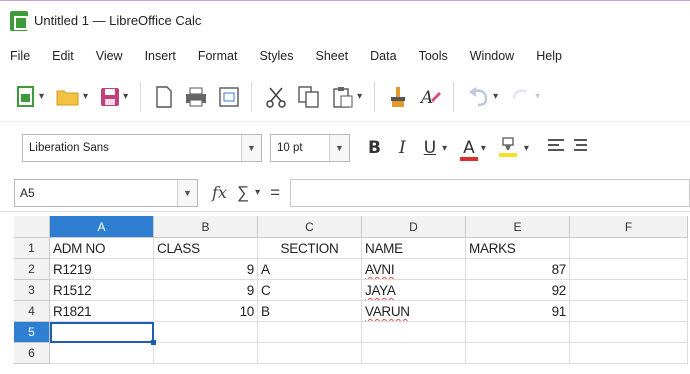 This screenshot has height=374, width=690. What do you see at coordinates (102, 248) in the screenshot?
I see `cell-a1: ADM NO` at bounding box center [102, 248].